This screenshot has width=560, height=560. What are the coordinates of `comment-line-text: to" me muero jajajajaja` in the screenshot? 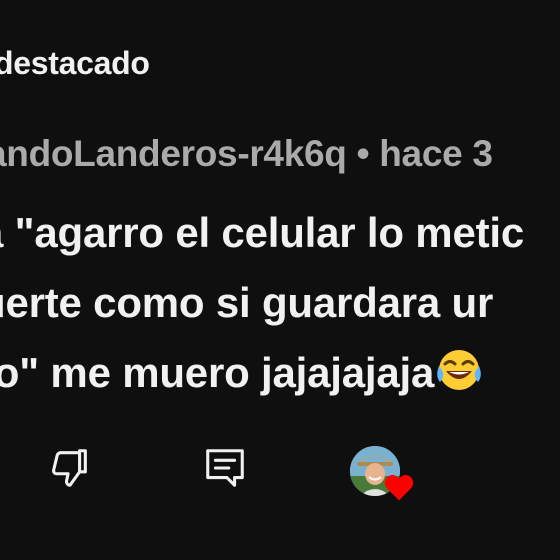 It's located at (217, 372).